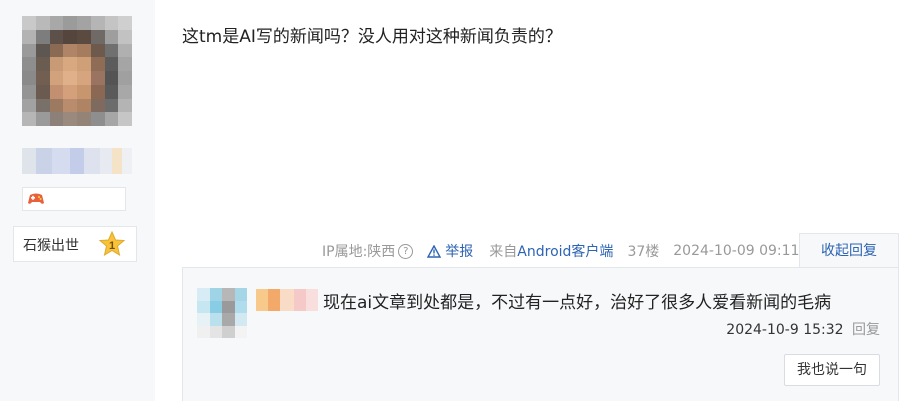 Image resolution: width=901 pixels, height=401 pixels. What do you see at coordinates (74, 199) in the screenshot?
I see `badge-box` at bounding box center [74, 199].